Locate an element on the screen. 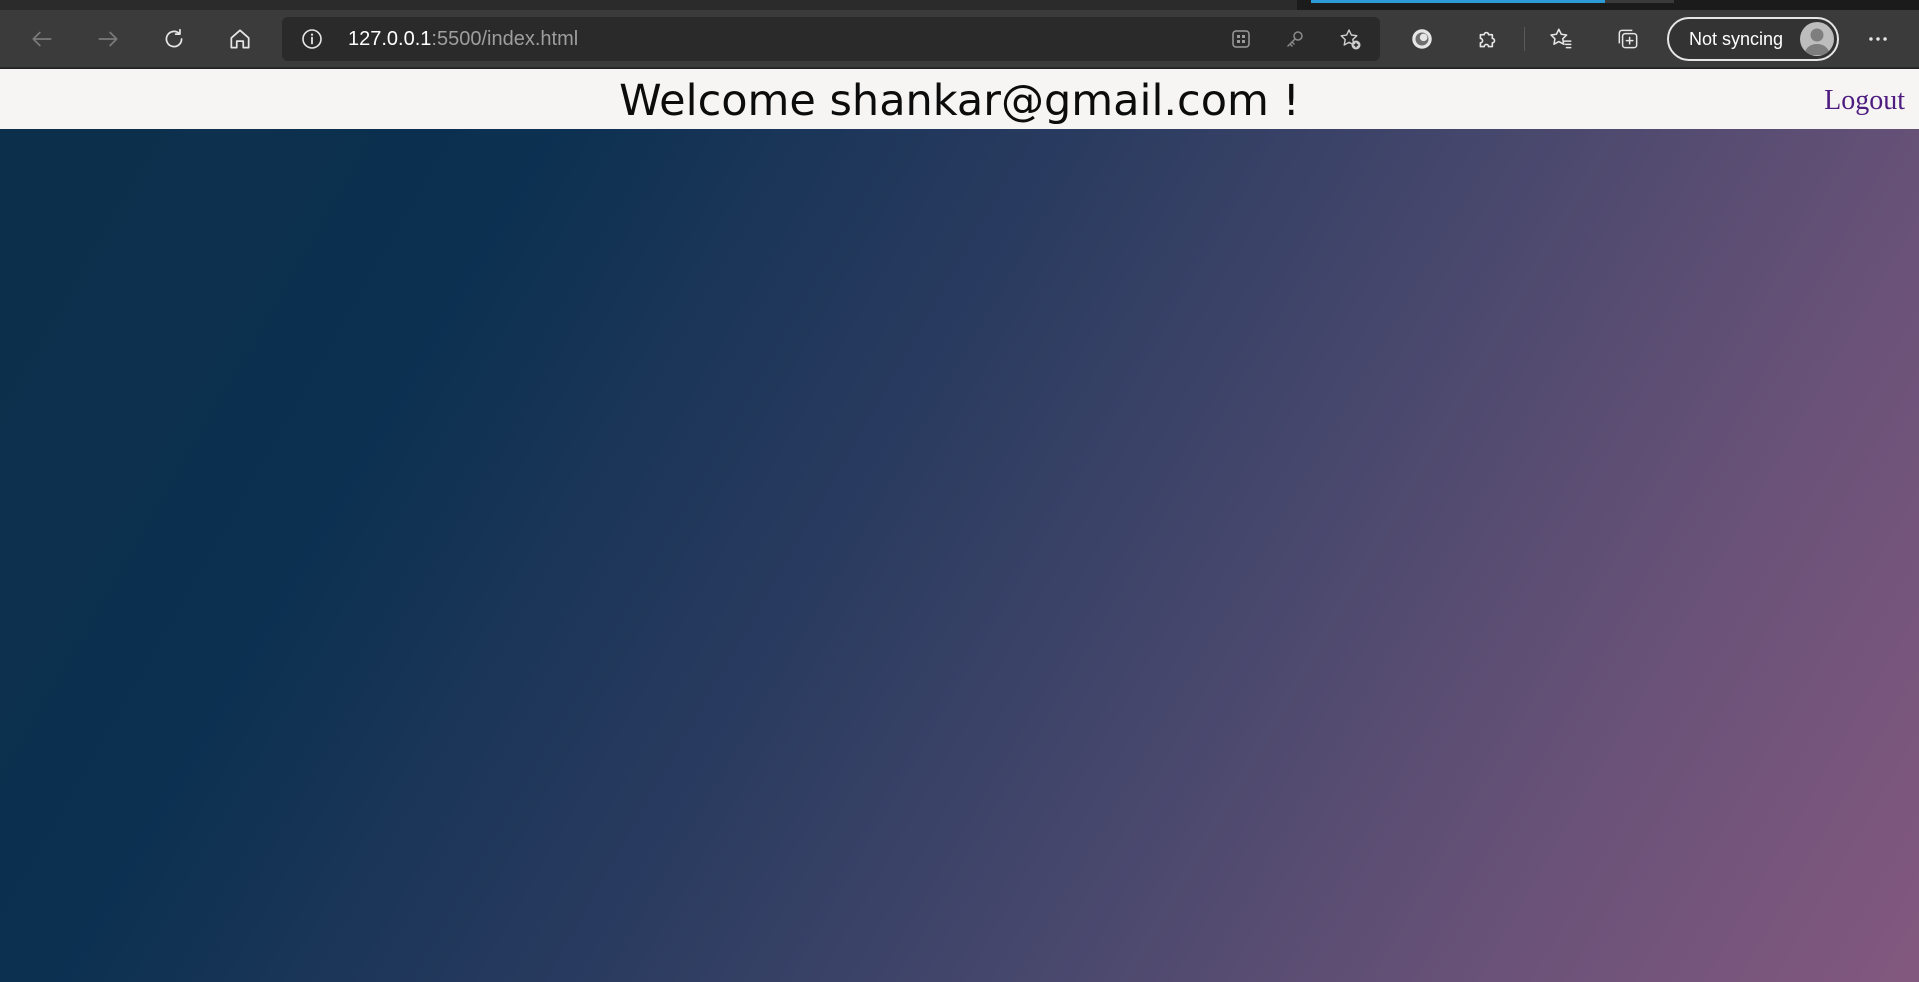 The height and width of the screenshot is (982, 1919). url-text: 127.0.0.1:5500/index.html is located at coordinates (463, 39).